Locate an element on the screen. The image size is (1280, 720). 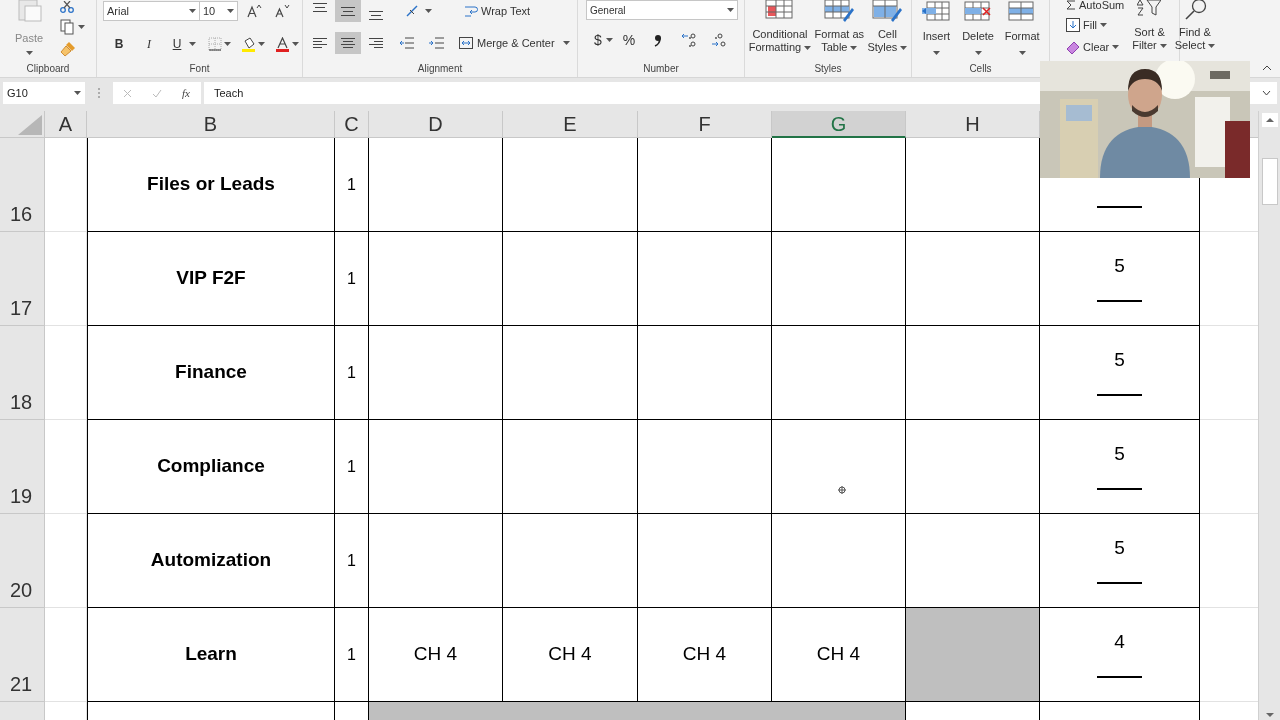
grip-icon is located at coordinates (99, 93).